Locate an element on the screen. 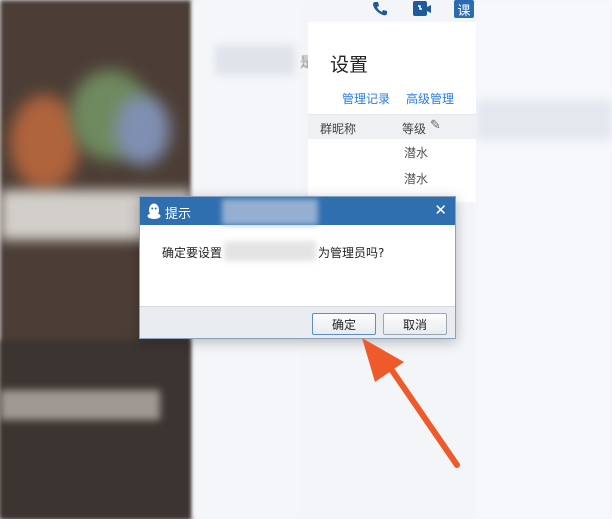 The height and width of the screenshot is (519, 612). dialog-titlebar: 提示 ✕ is located at coordinates (297, 211).